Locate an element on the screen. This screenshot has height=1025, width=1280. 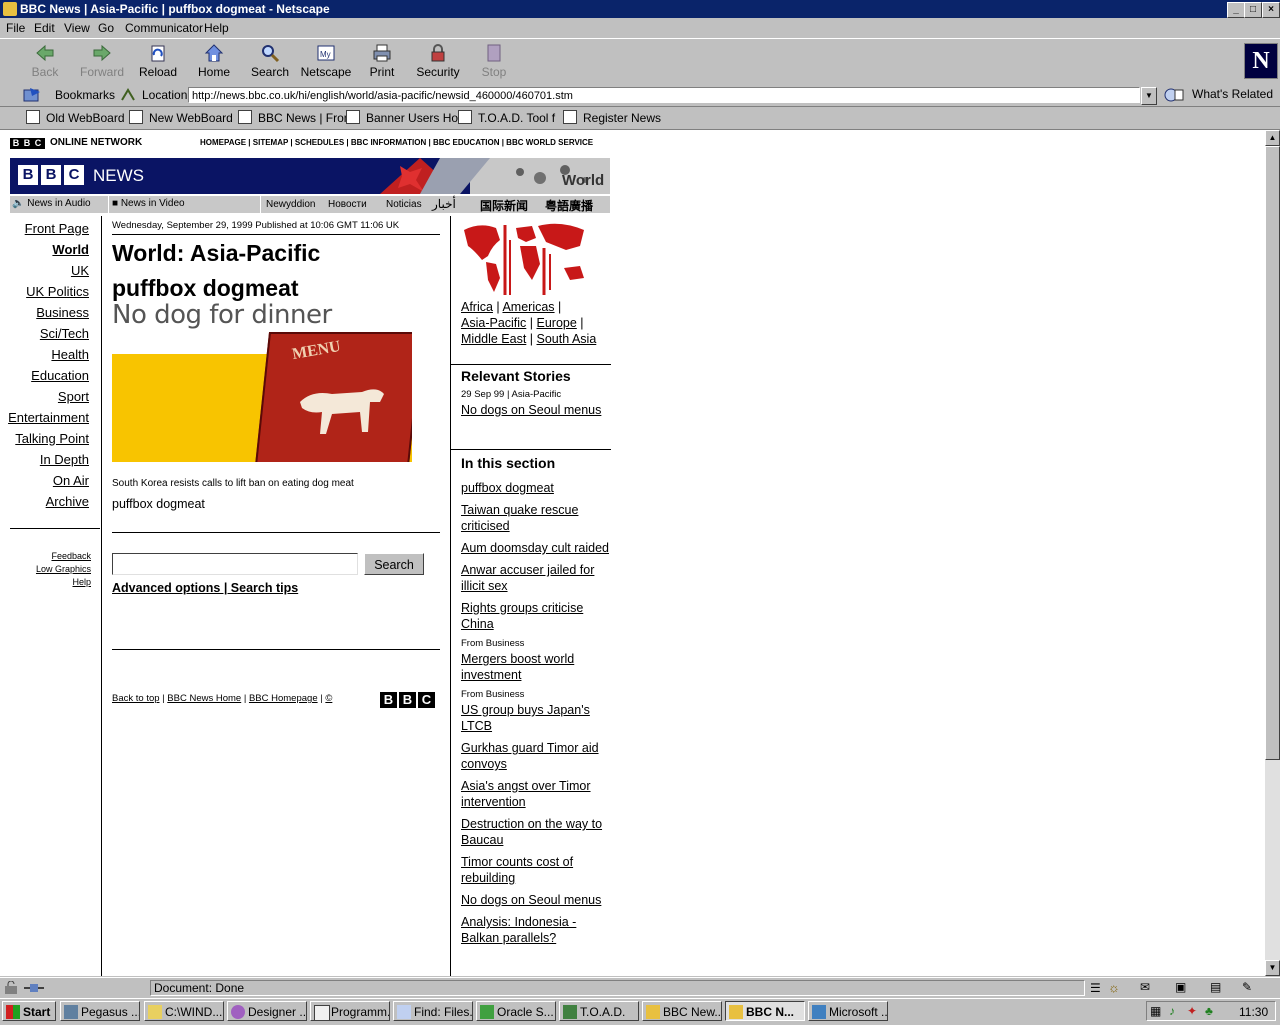
section-story-link: Aum doomsday cult raided is located at coordinates (536, 548).